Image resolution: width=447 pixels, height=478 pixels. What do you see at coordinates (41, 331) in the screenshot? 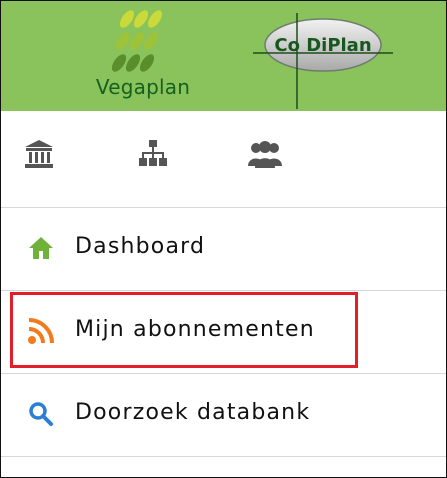
I see `rss-icon` at bounding box center [41, 331].